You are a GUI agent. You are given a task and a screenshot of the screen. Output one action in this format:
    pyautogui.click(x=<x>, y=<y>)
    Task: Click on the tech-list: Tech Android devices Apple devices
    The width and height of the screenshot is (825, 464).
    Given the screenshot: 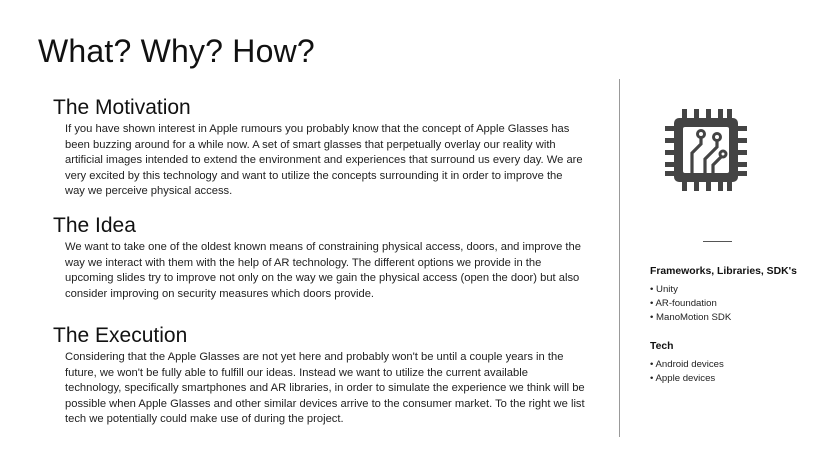 What is the action you would take?
    pyautogui.click(x=735, y=363)
    